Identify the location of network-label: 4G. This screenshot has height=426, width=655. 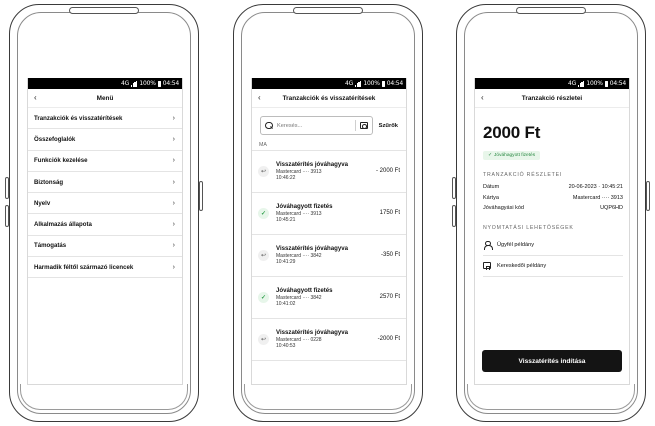
(349, 83).